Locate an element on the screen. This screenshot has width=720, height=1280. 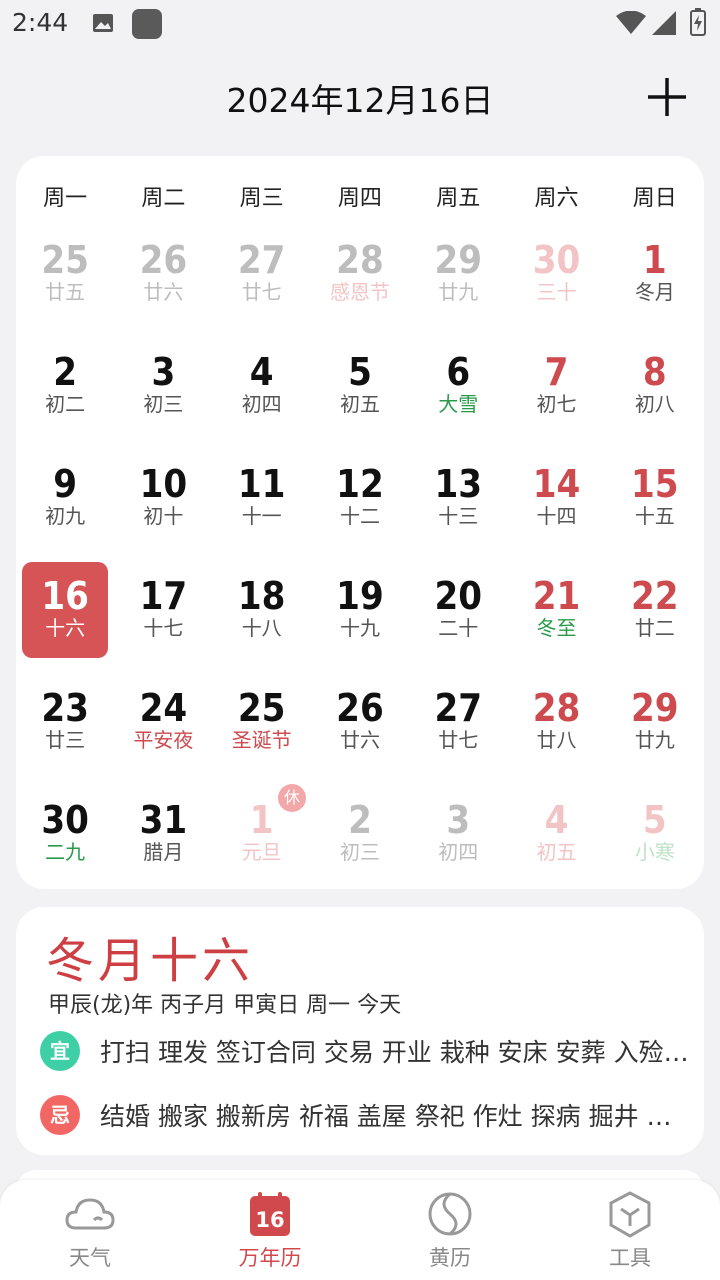
weekday-header: 周一 周二 周三 周四 周五 周六 周日 is located at coordinates (360, 196).